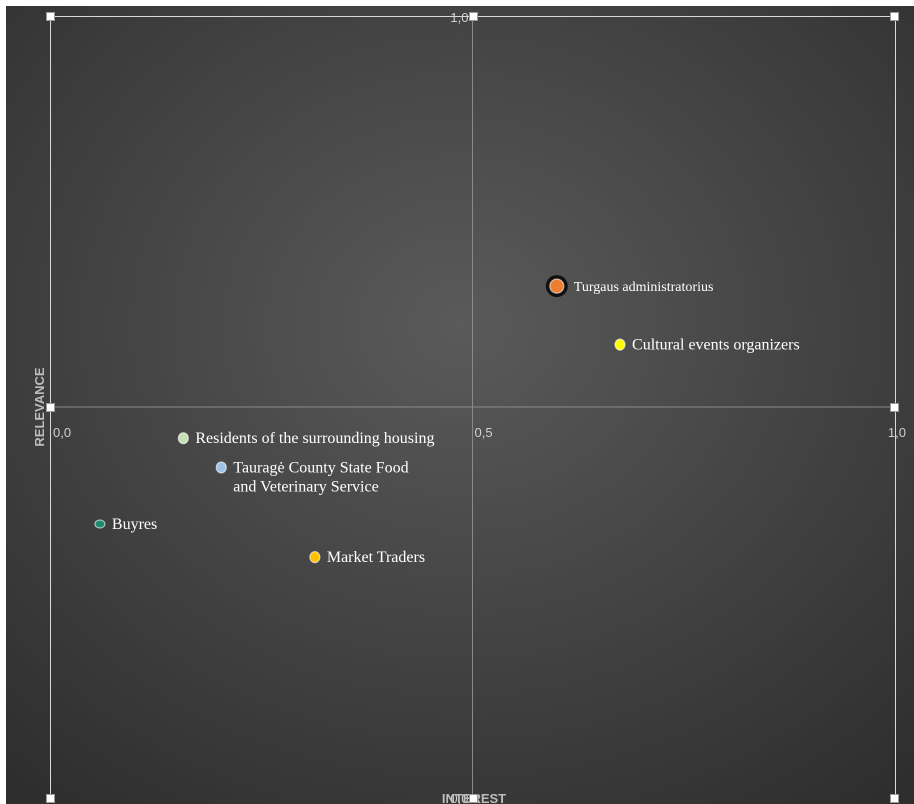 The image size is (914, 804). What do you see at coordinates (473, 798) in the screenshot?
I see `resize-handle-bottom-center` at bounding box center [473, 798].